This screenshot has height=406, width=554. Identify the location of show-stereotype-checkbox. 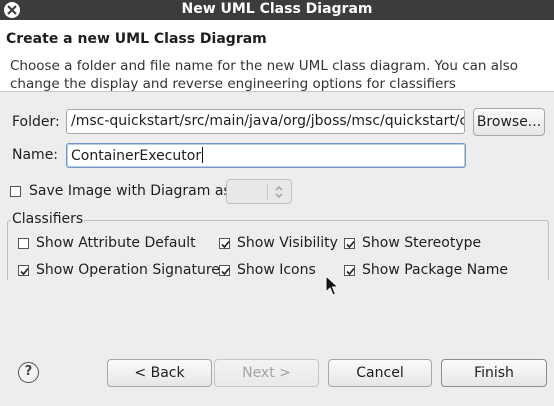
(349, 243).